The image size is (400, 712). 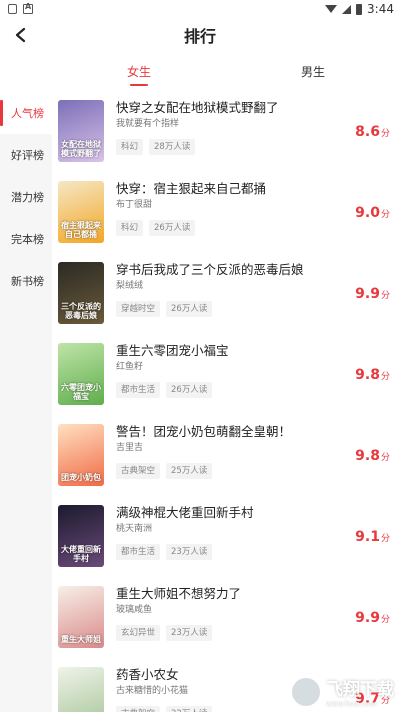 I want to click on book-row: 三个反派的恶毒后娘 穿书后我成了三个反派的恶毒后娘 梨绒绒 穿越时空 26万人读 9.9分, so click(x=226, y=294).